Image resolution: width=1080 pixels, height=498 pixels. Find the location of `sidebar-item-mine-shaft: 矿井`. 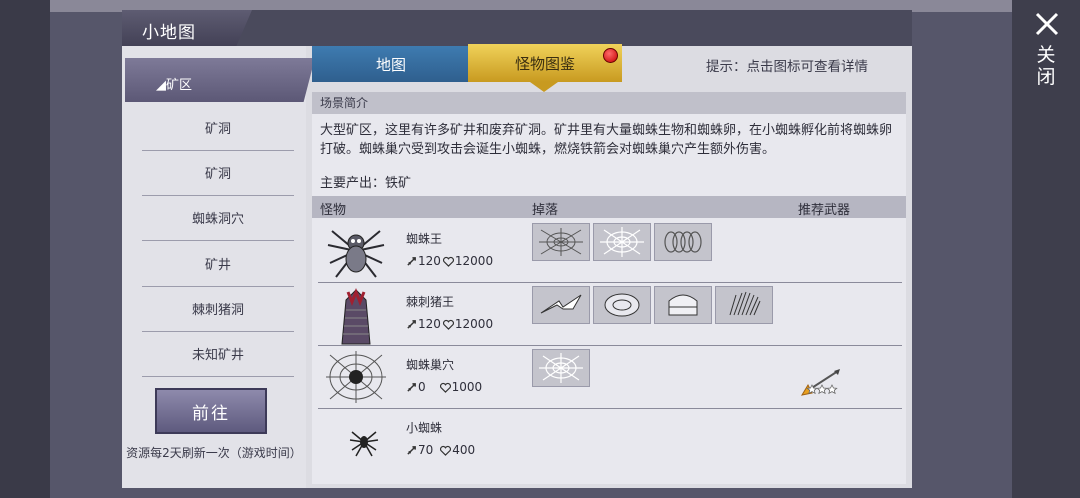

sidebar-item-mine-shaft: 矿井 is located at coordinates (218, 264).